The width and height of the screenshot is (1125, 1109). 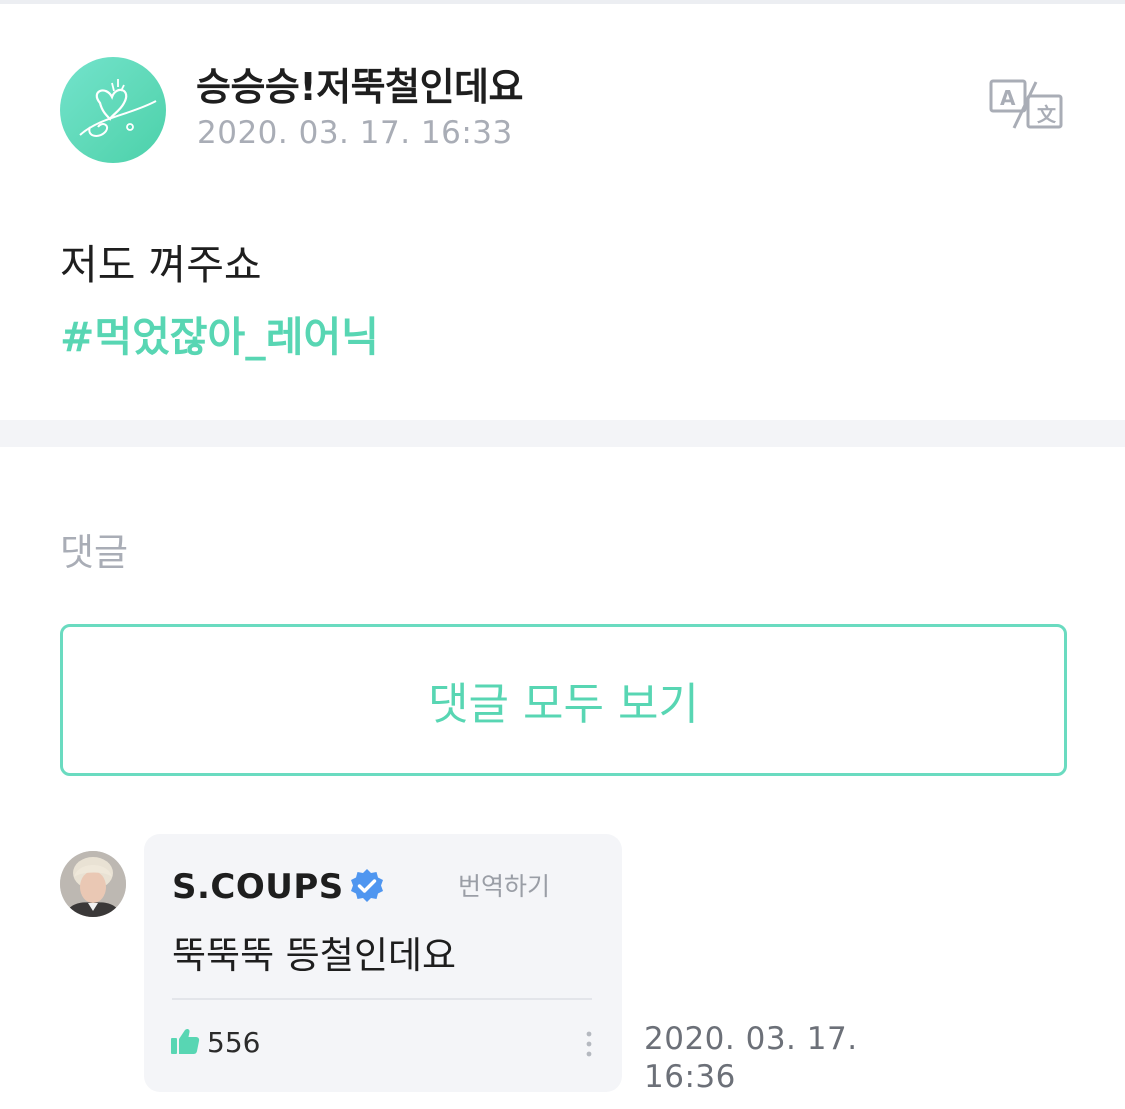 I want to click on svg-text: 文, so click(x=1047, y=114).